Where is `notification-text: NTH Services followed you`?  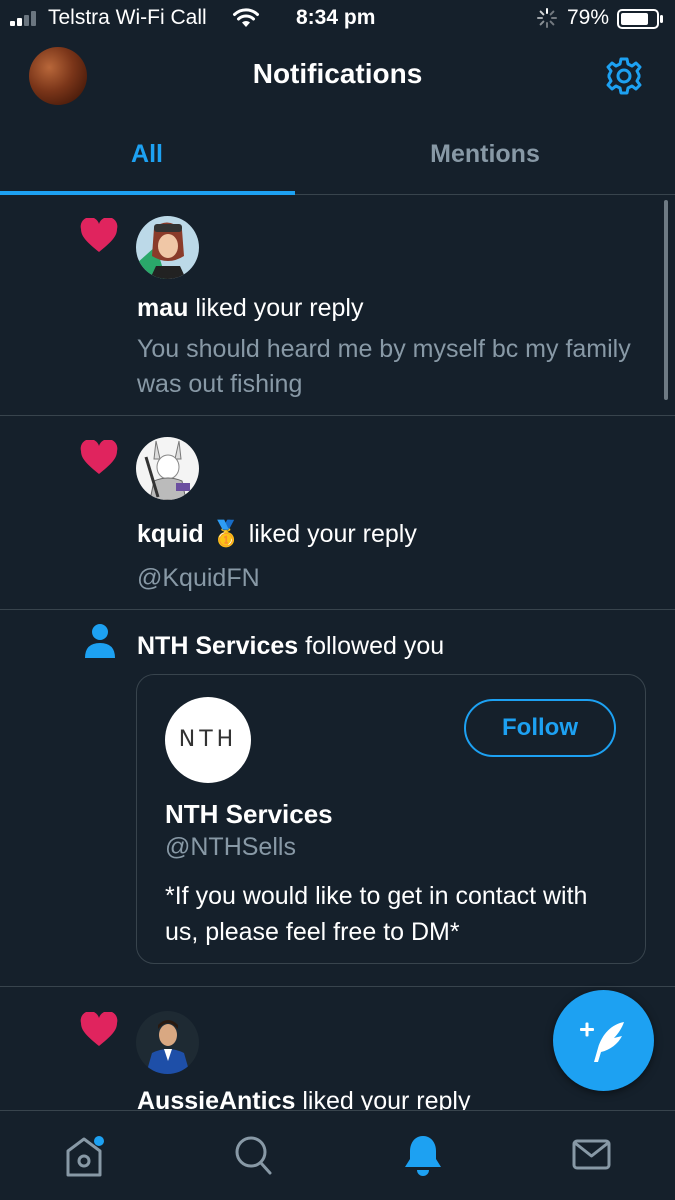 notification-text: NTH Services followed you is located at coordinates (290, 646).